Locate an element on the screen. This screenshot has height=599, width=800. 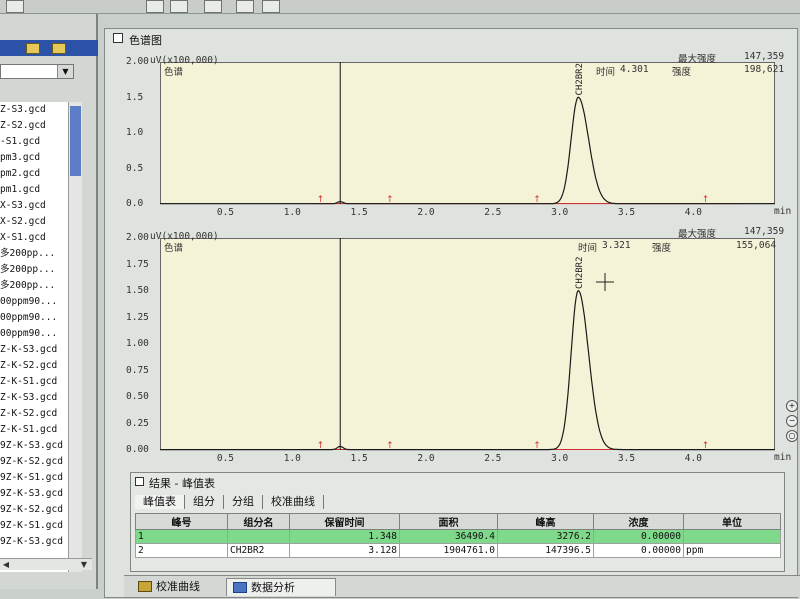
tab-component: 组分 is located at coordinates (204, 502).